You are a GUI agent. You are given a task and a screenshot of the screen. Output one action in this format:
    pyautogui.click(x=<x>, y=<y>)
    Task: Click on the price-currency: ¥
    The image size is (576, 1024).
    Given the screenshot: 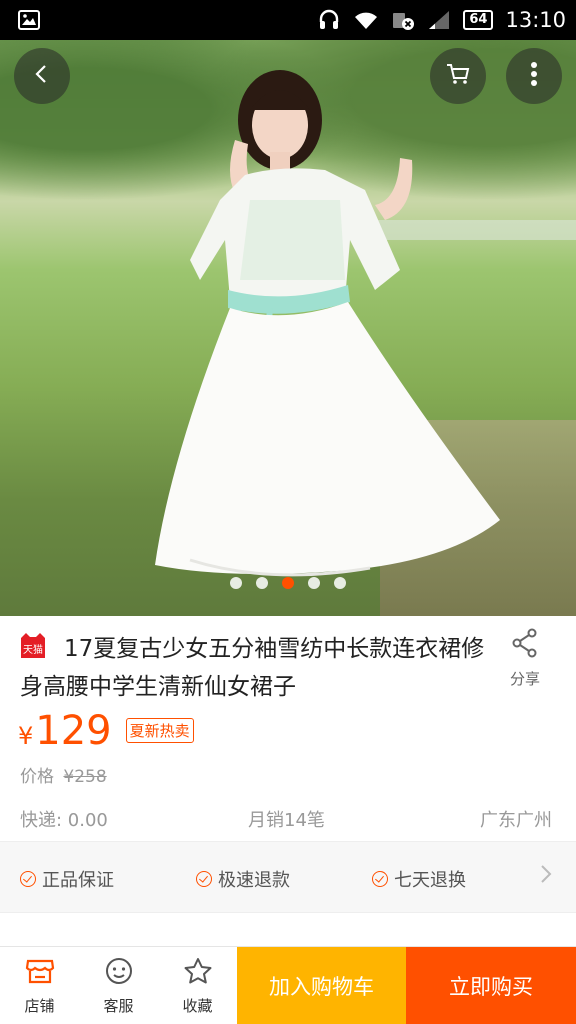 What is the action you would take?
    pyautogui.click(x=26, y=736)
    